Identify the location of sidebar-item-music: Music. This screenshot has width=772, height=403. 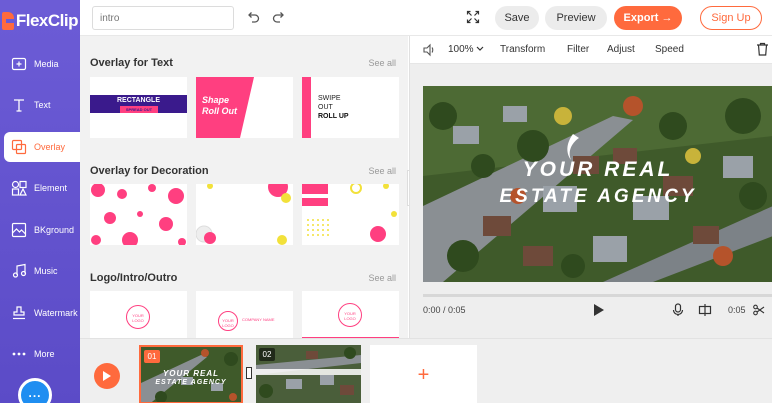
(41, 271).